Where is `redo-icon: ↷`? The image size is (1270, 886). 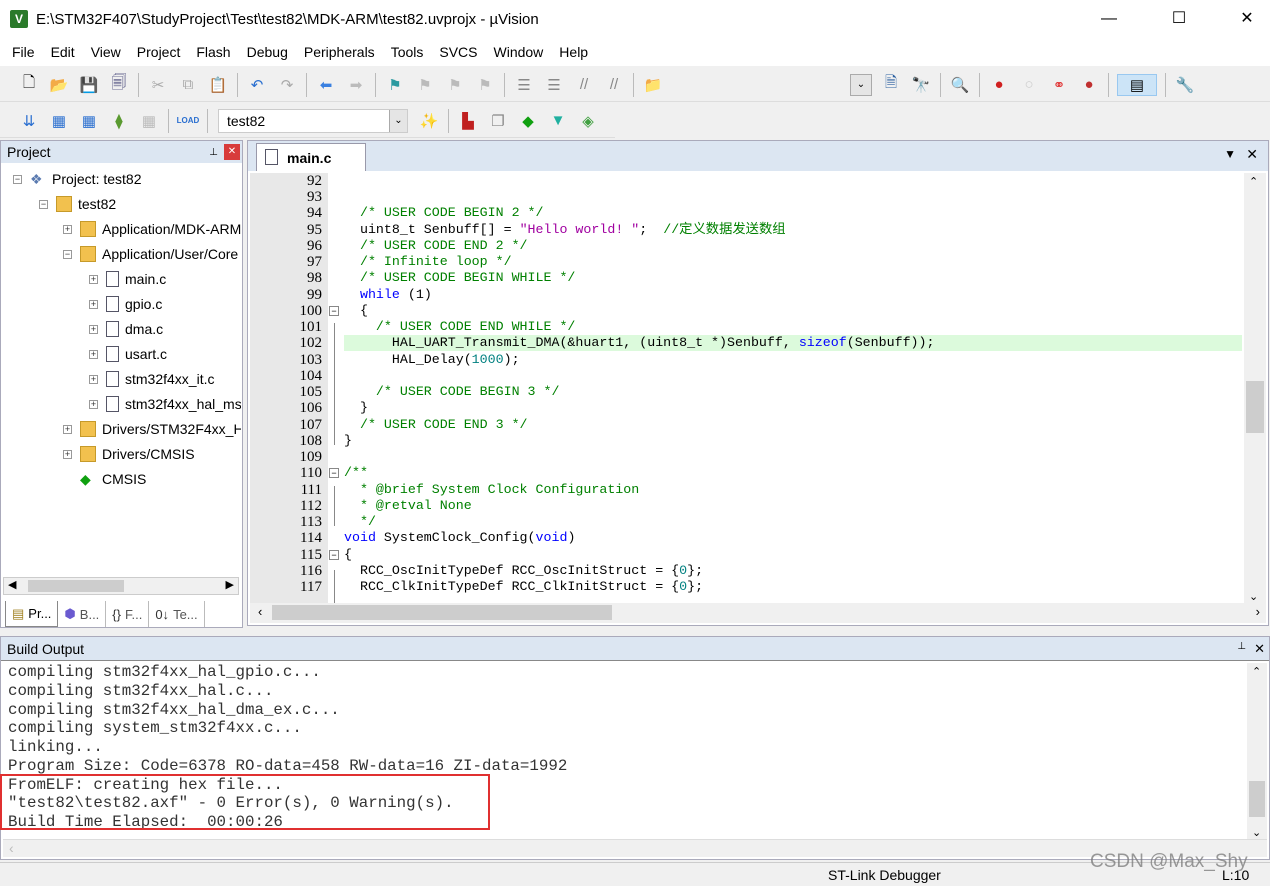 redo-icon: ↷ is located at coordinates (287, 85).